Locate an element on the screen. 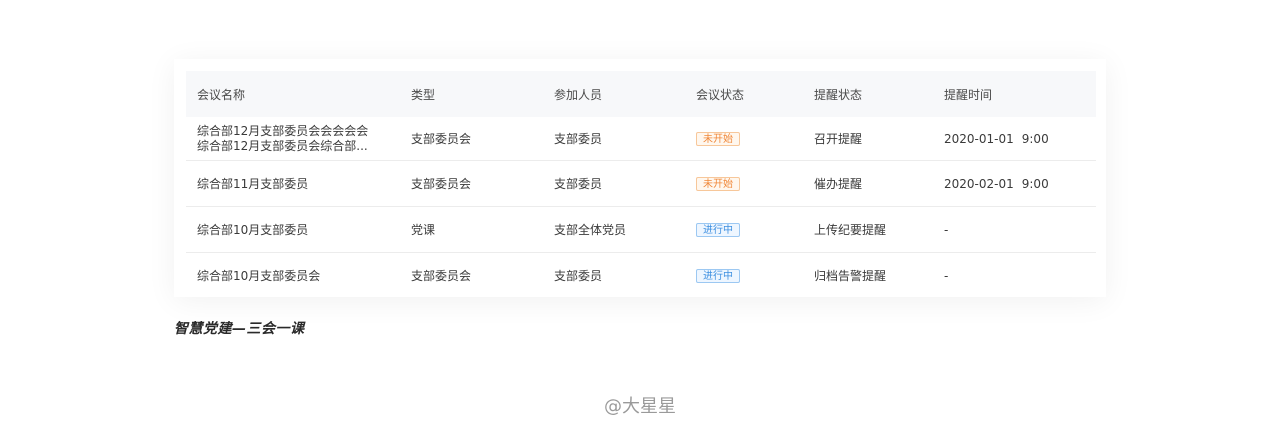 The image size is (1280, 434). header-reminder-status: 提醒状态 is located at coordinates (838, 94).